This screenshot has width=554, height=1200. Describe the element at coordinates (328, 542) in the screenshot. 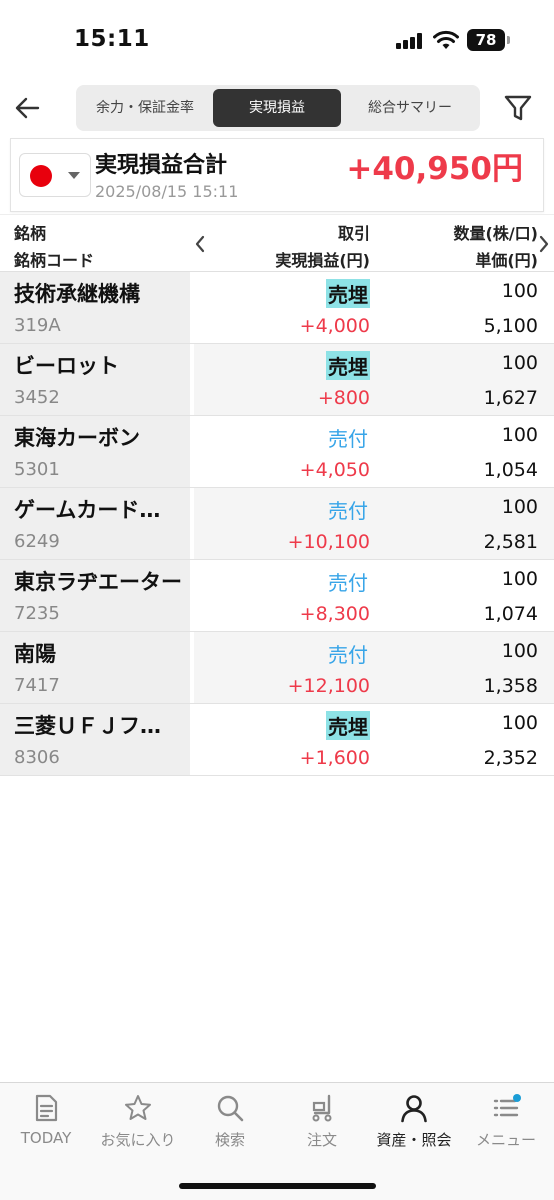

I see `realized-pnl: +10,100` at that location.